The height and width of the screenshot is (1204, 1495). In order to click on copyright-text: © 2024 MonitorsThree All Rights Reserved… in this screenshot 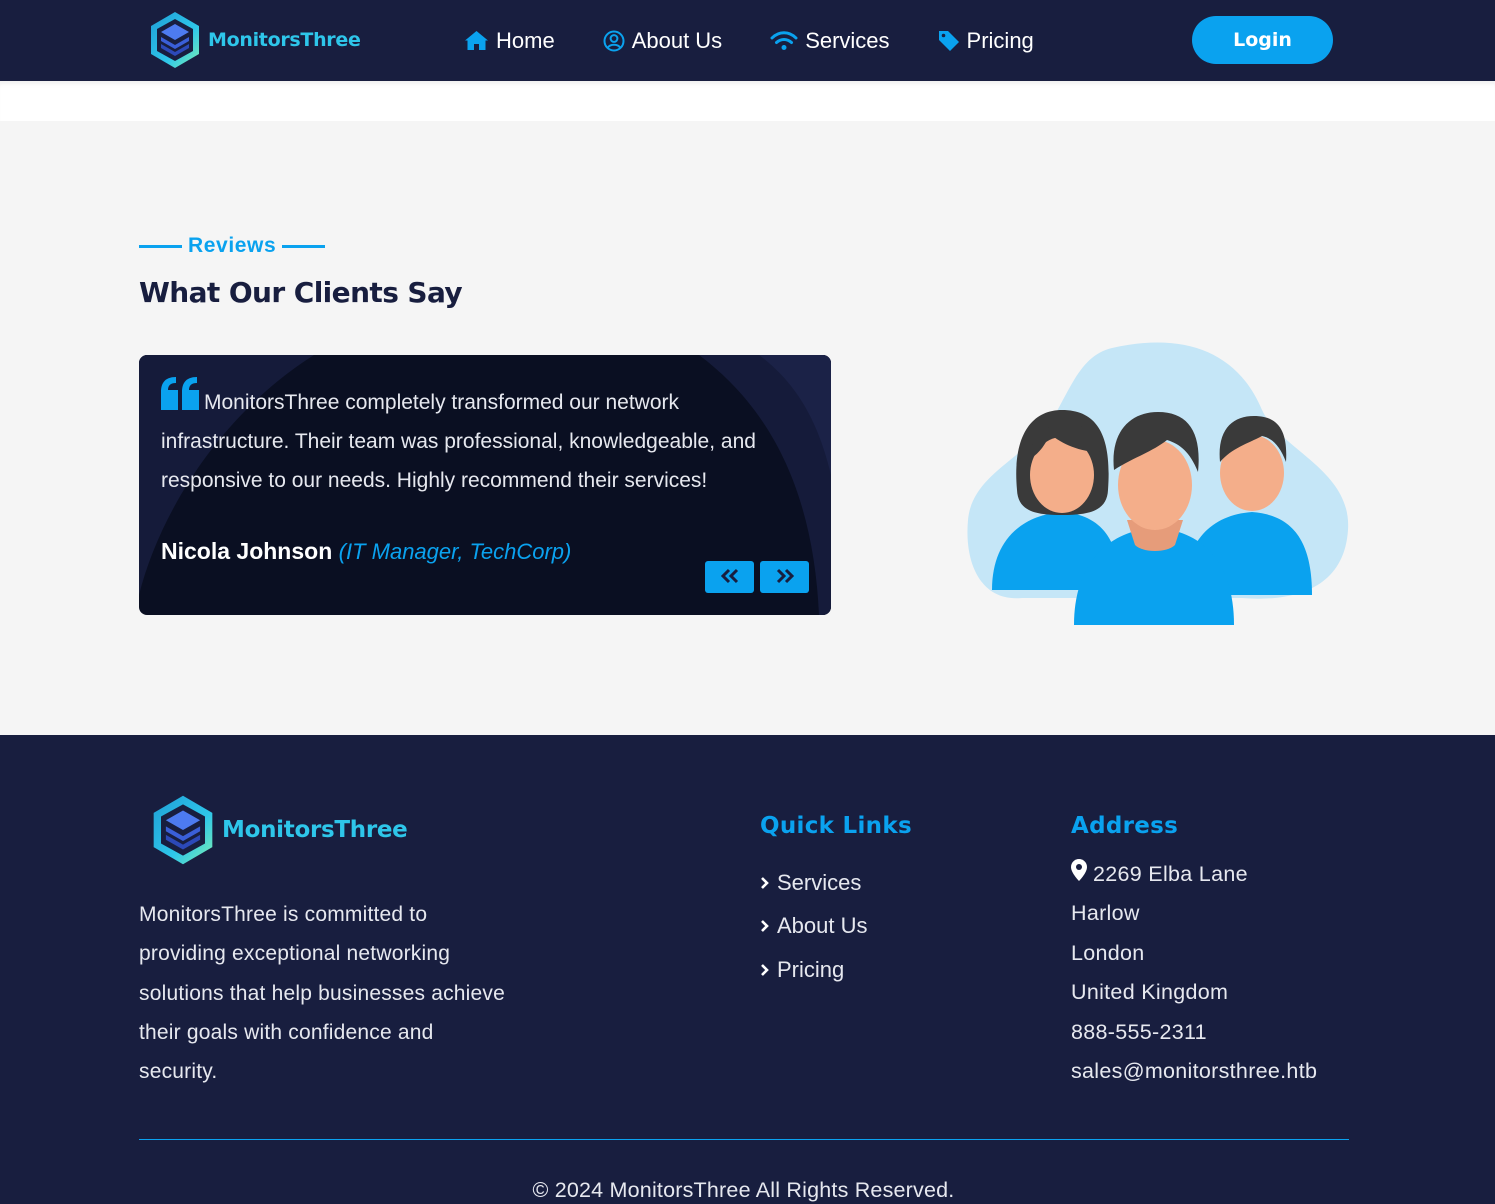, I will do `click(743, 1190)`.